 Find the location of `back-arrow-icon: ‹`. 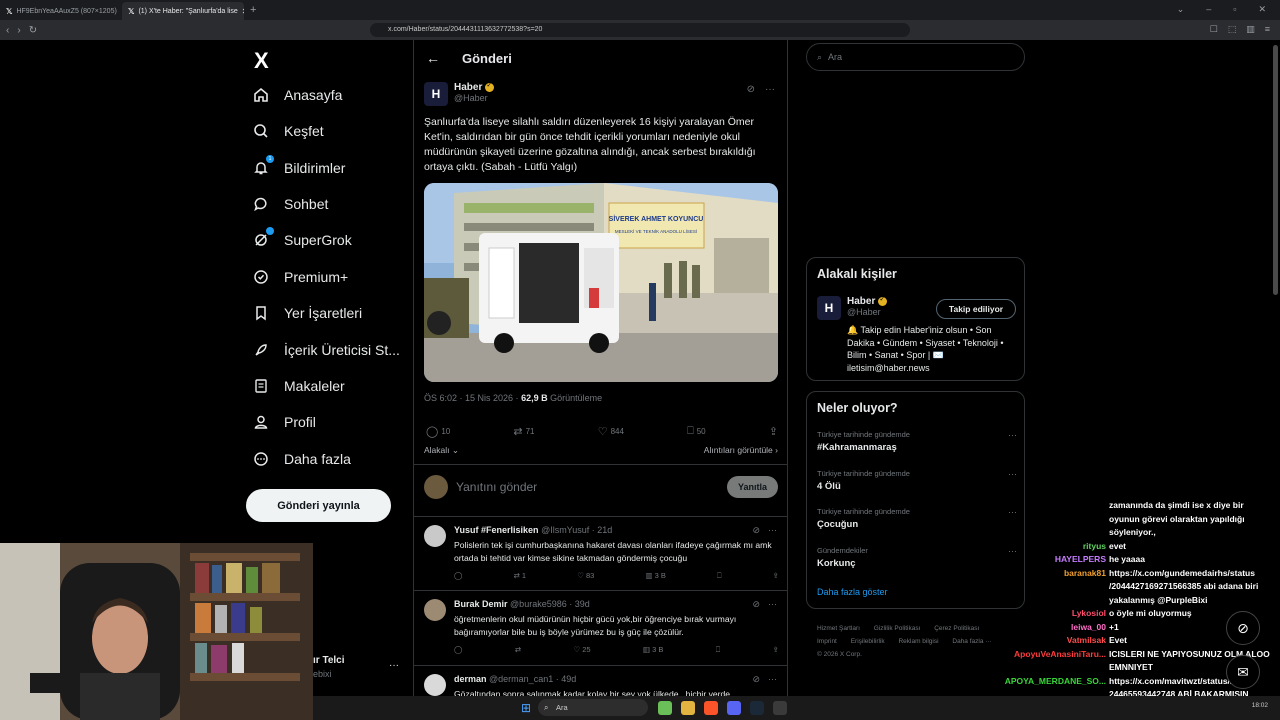

back-arrow-icon: ‹ is located at coordinates (7, 30).